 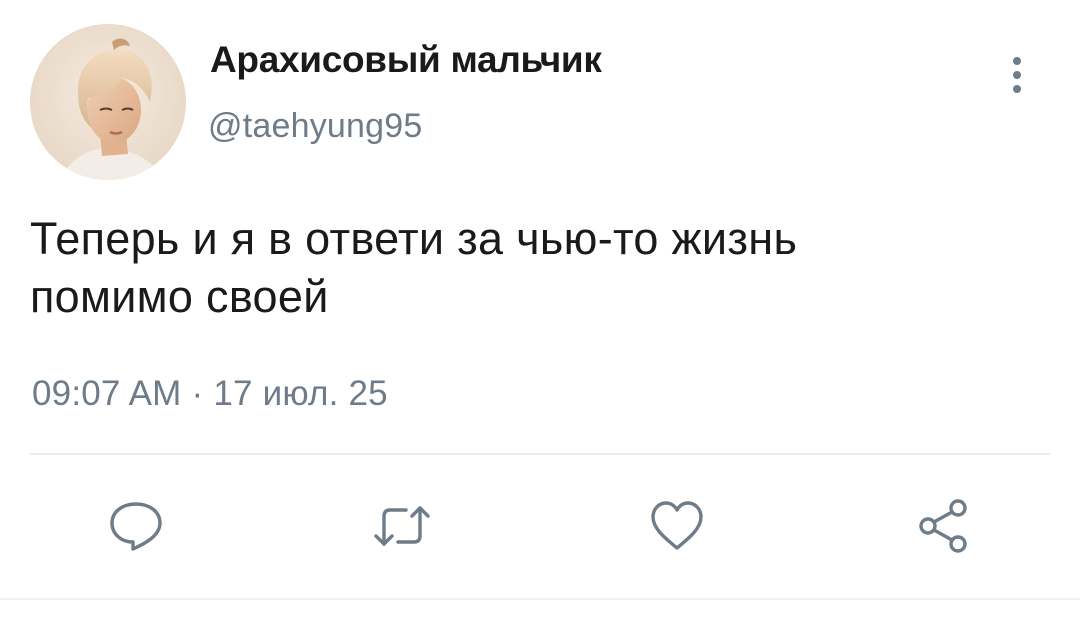 What do you see at coordinates (414, 238) in the screenshot?
I see `tweet-text-line: Теперь и я в ответи за чью-то жизнь` at bounding box center [414, 238].